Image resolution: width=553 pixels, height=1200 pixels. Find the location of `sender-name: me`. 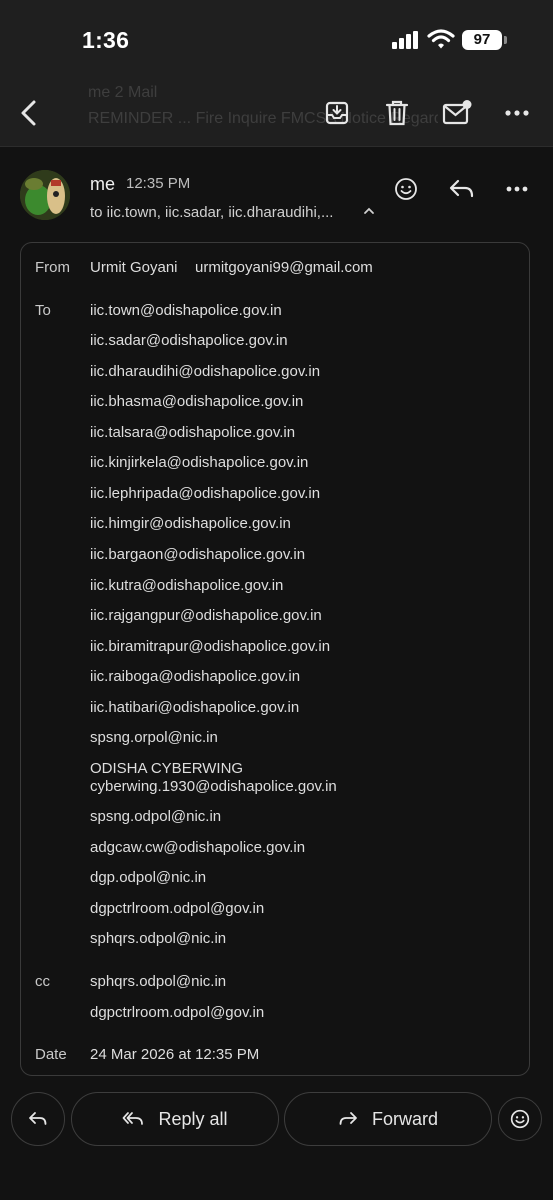

sender-name: me is located at coordinates (103, 184).